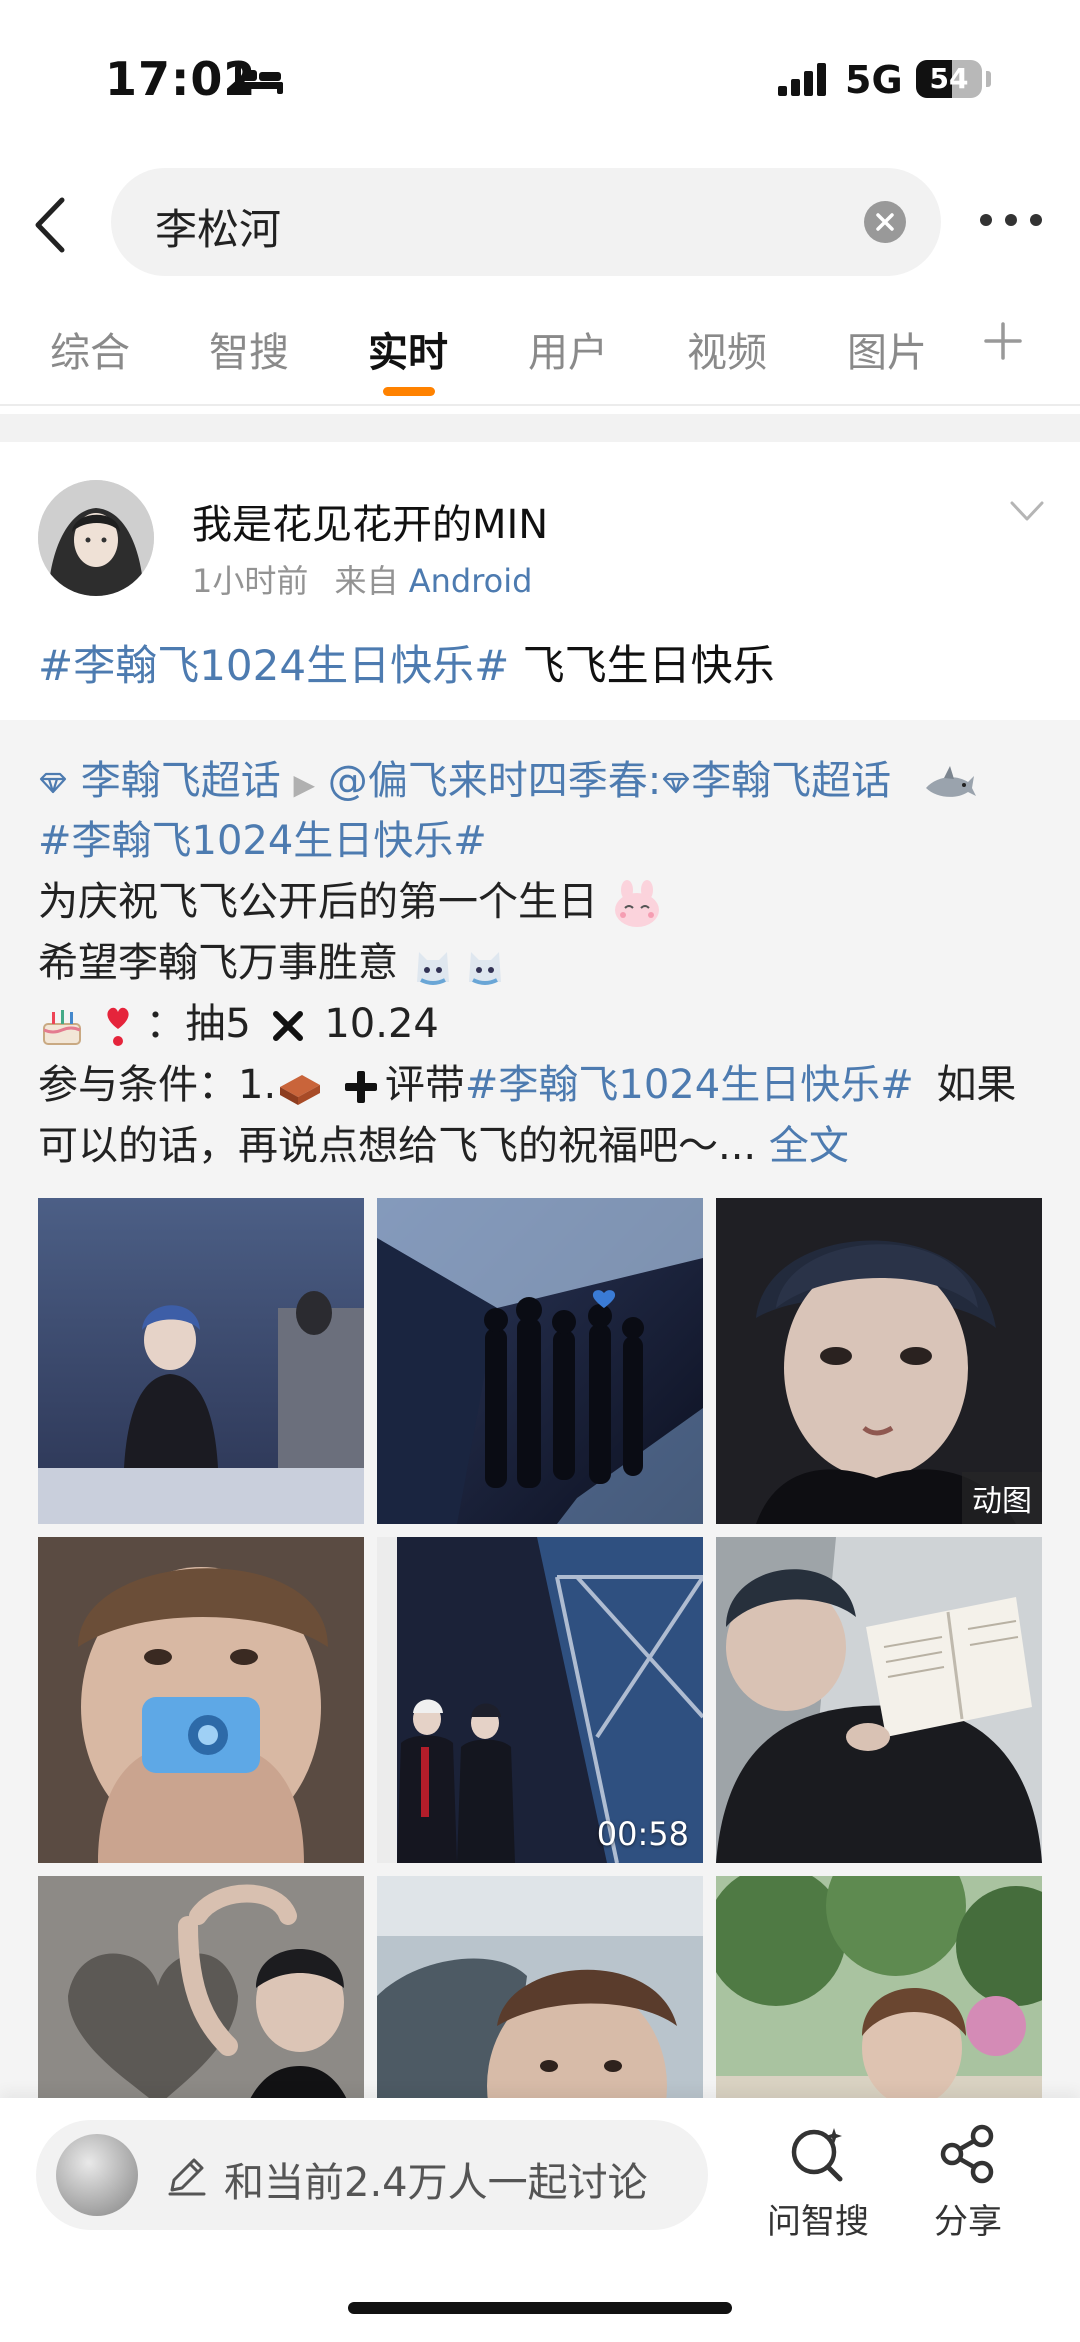 The image size is (1080, 2342). Describe the element at coordinates (526, 222) in the screenshot. I see `search-input: 李松河` at that location.